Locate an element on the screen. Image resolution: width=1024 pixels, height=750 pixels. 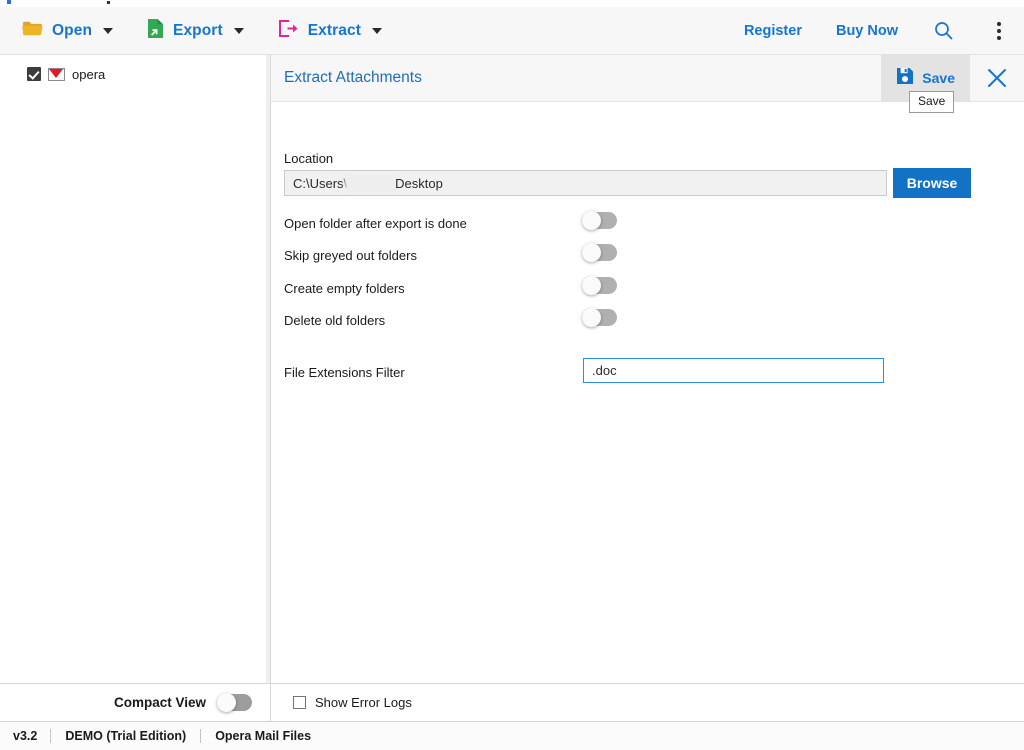
toggle-skip-greyed is located at coordinates (599, 252).